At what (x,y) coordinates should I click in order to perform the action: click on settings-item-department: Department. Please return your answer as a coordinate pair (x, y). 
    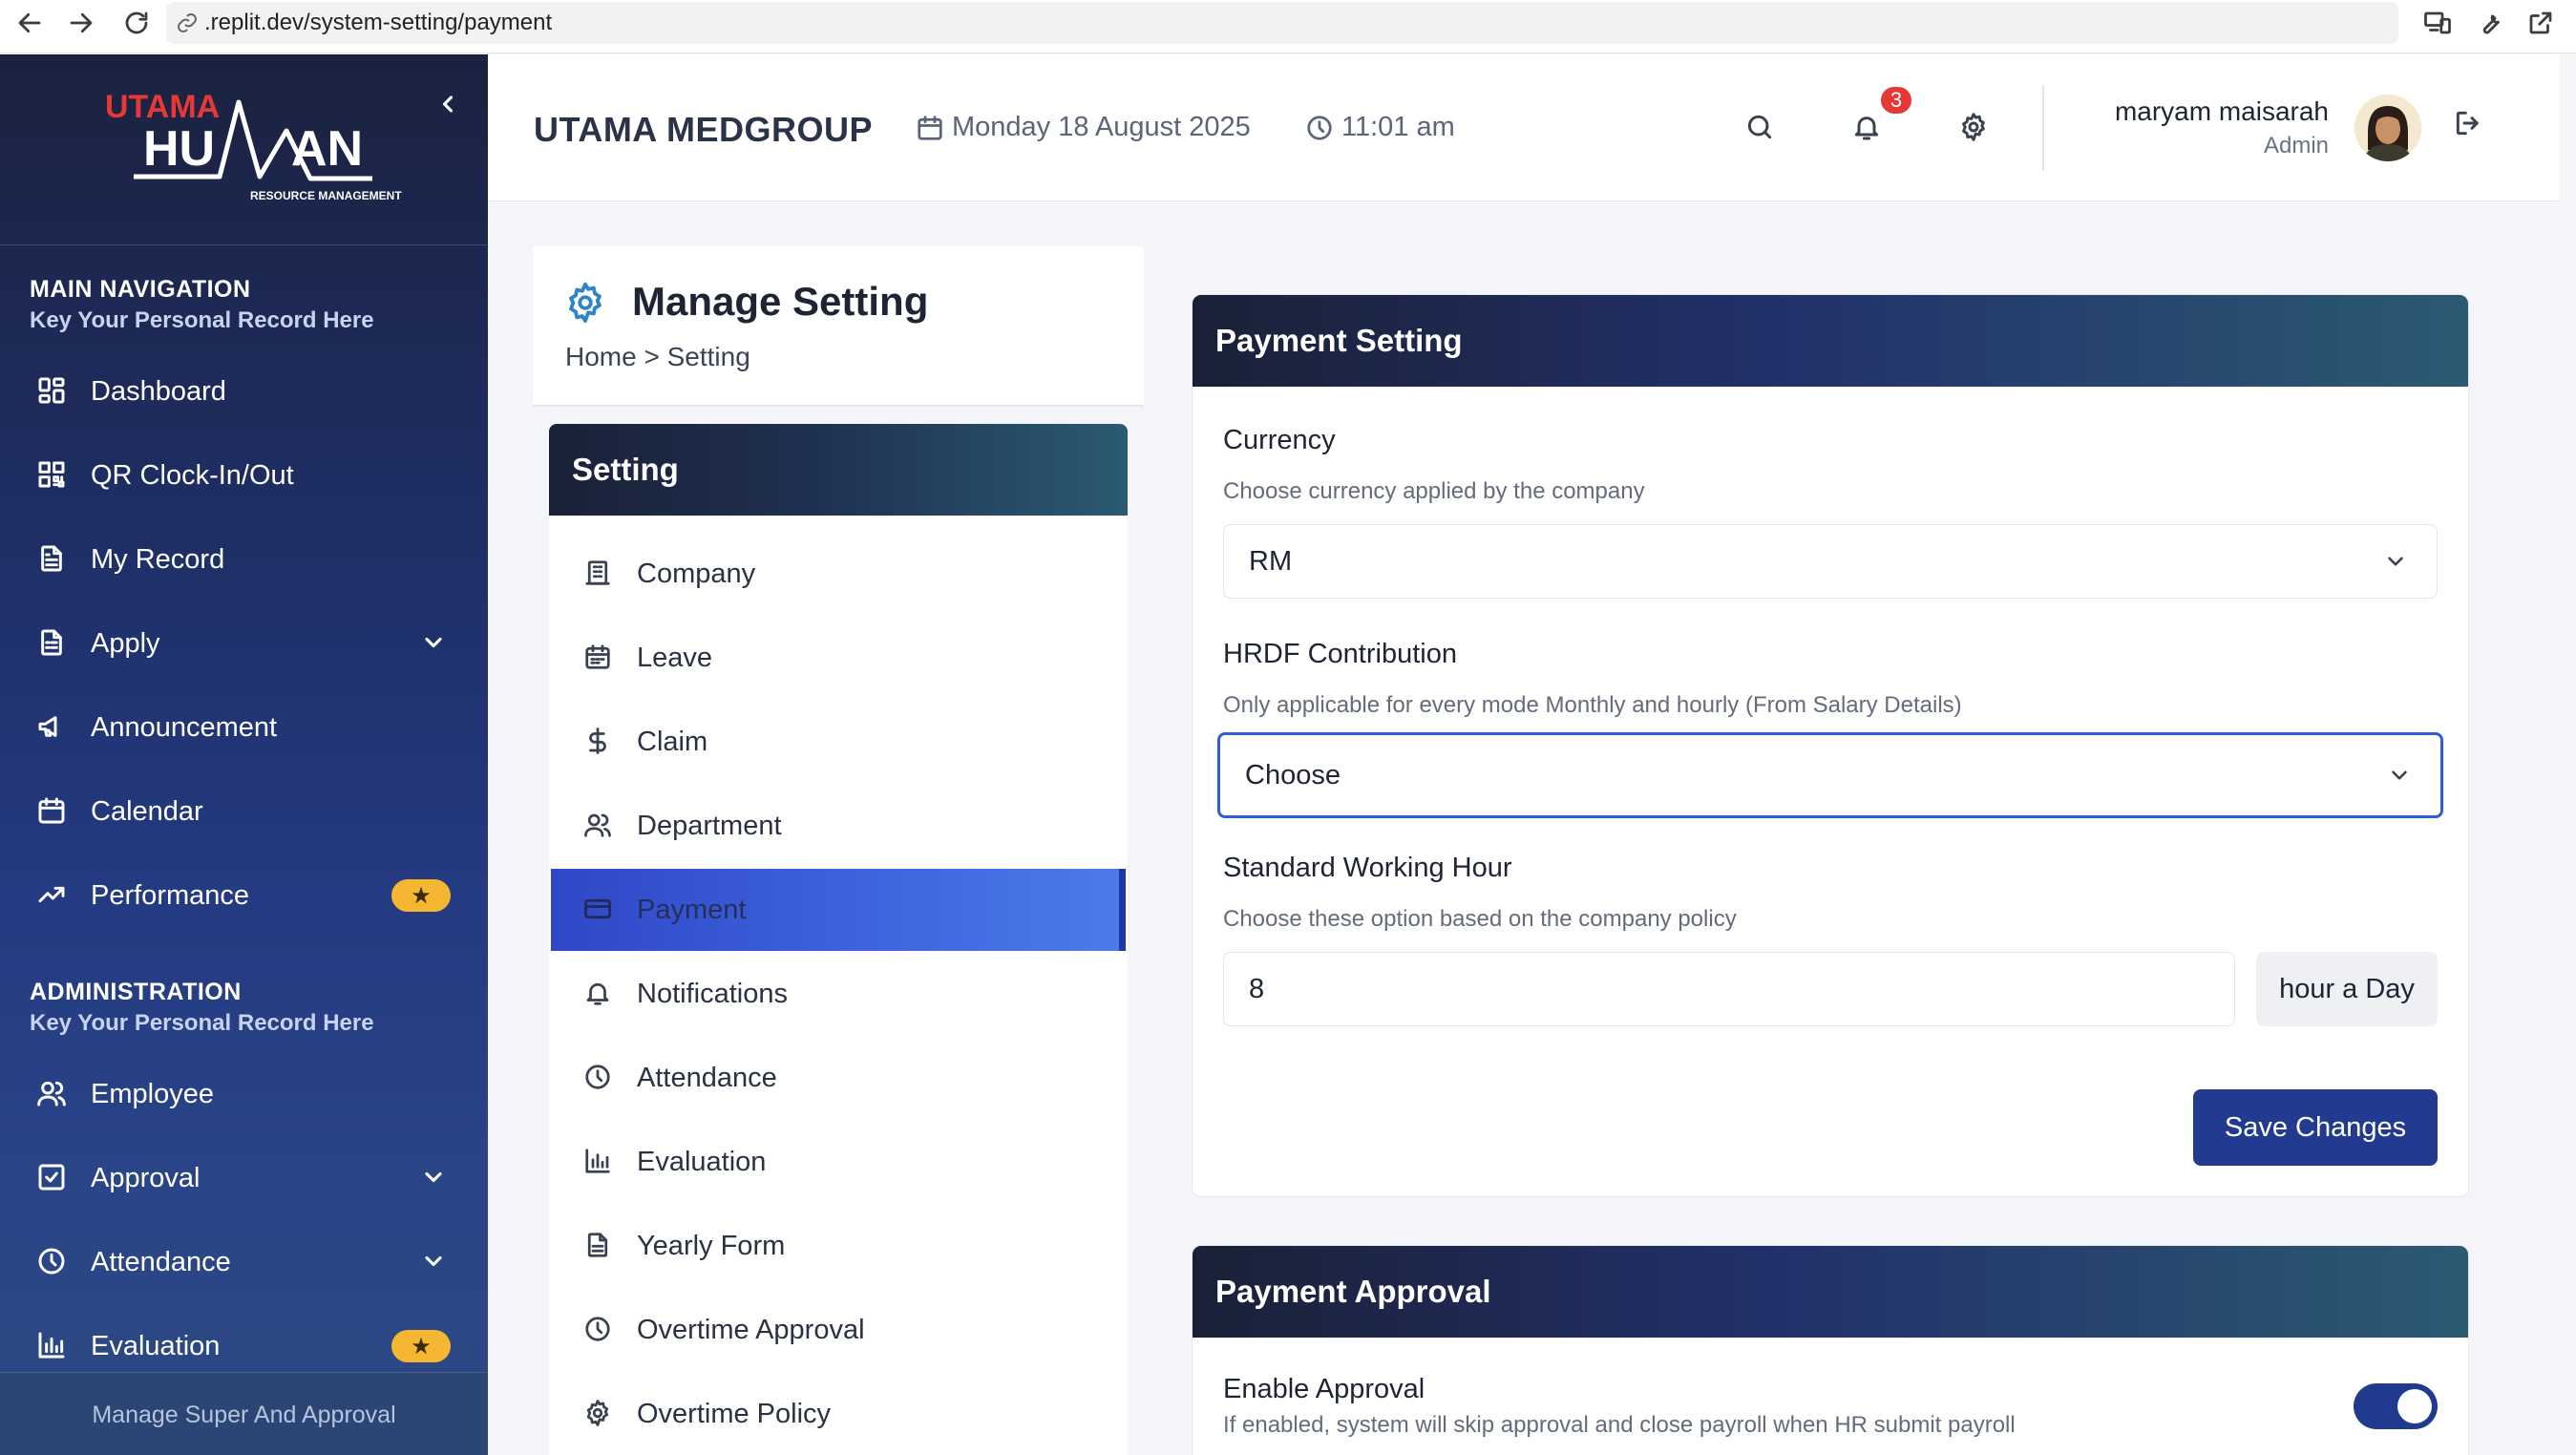
    Looking at the image, I should click on (838, 826).